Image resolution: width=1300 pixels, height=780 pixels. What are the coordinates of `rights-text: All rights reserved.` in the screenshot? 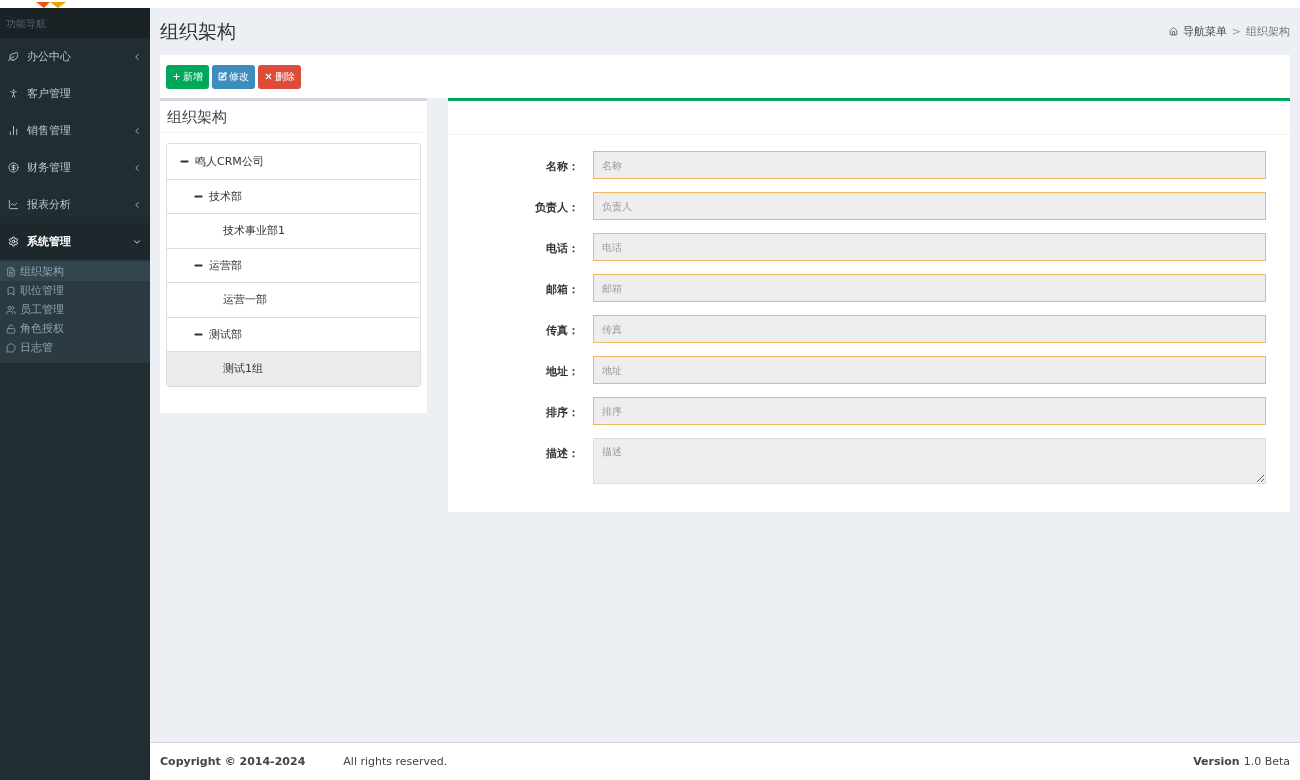 It's located at (395, 761).